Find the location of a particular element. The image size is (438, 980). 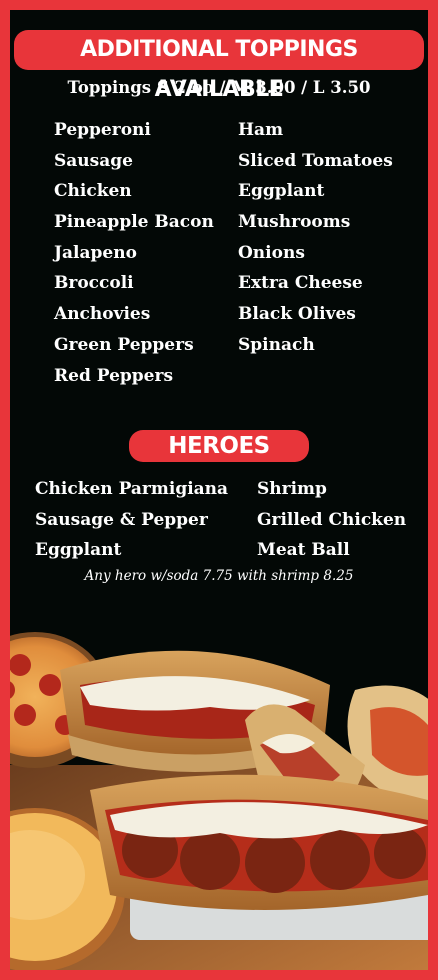

topping-item: Eggplant is located at coordinates (281, 191).